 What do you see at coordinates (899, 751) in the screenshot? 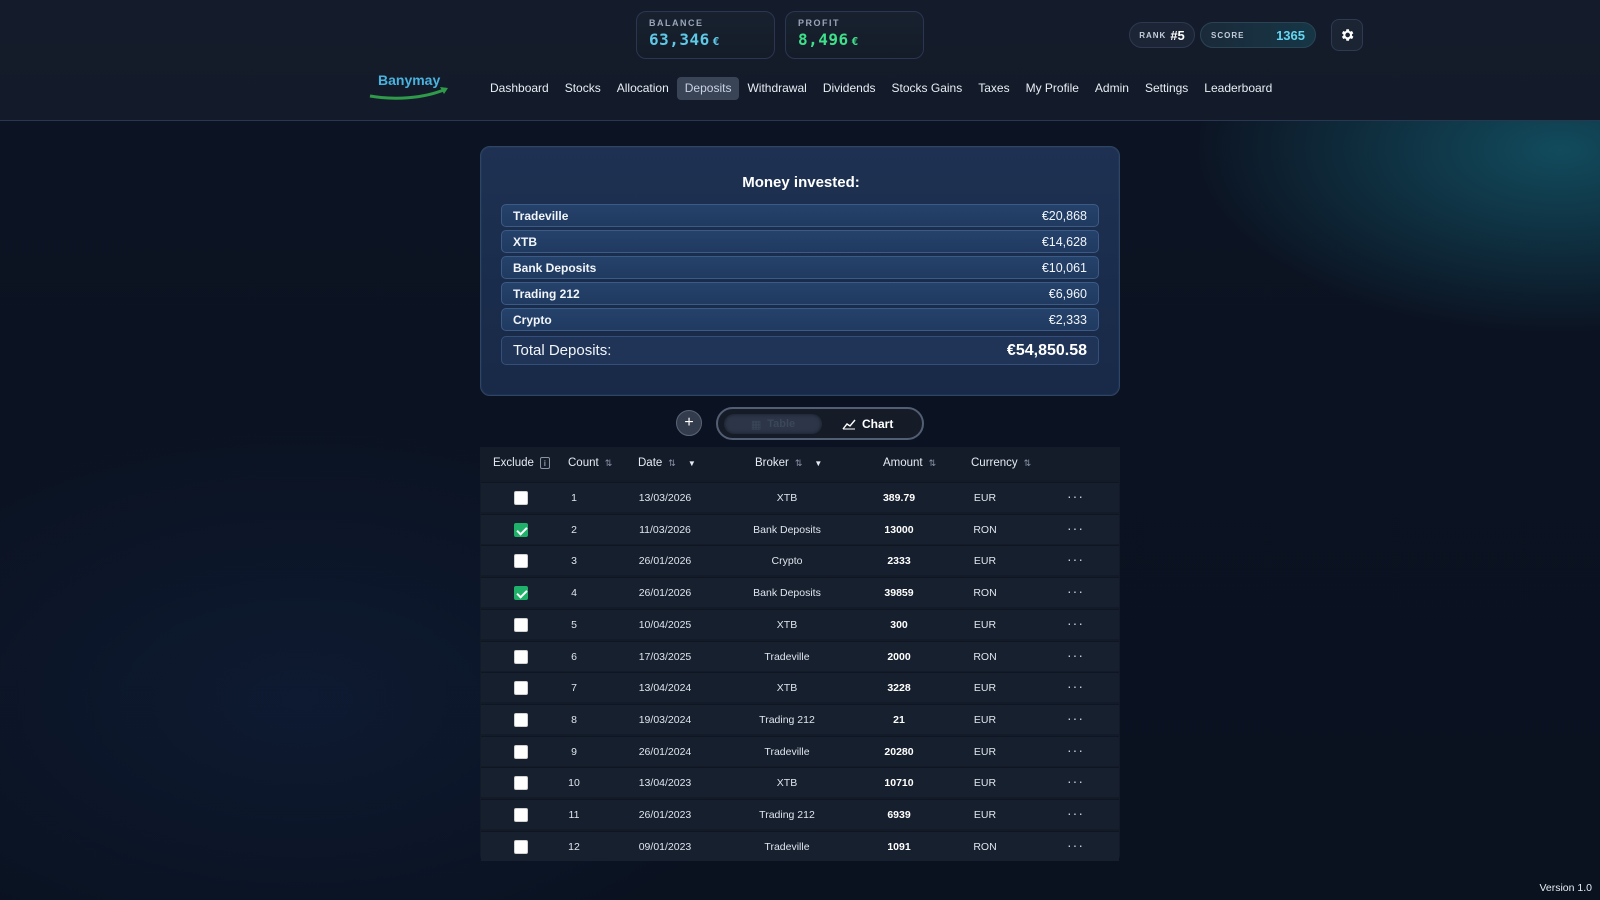
I see `cell-amount: 20280` at bounding box center [899, 751].